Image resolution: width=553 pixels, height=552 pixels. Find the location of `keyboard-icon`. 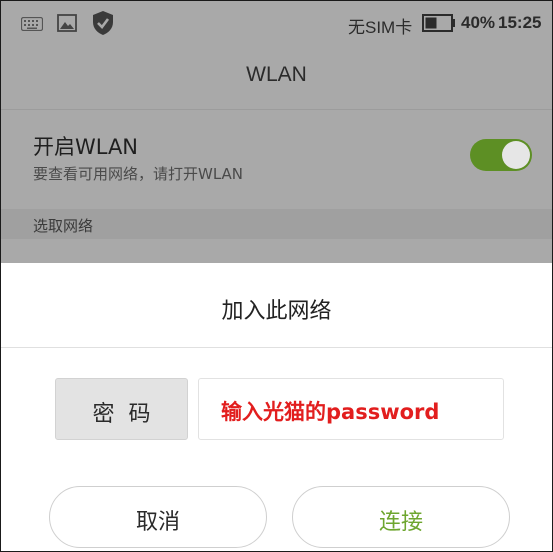

keyboard-icon is located at coordinates (32, 25).